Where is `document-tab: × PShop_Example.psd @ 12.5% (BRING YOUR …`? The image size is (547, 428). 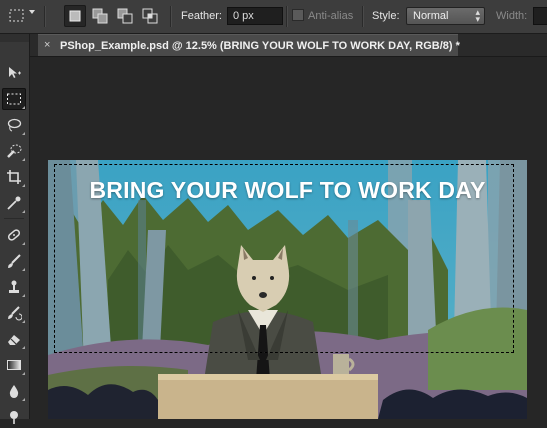 document-tab: × PShop_Example.psd @ 12.5% (BRING YOUR … is located at coordinates (249, 45).